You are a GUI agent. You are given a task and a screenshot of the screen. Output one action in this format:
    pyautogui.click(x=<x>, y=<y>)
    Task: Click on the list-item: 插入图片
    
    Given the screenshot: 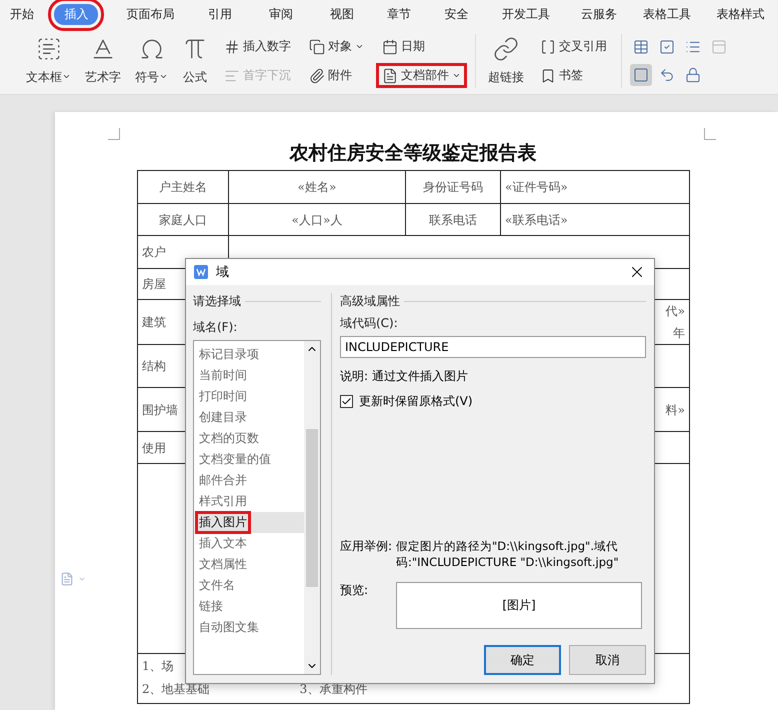 What is the action you would take?
    pyautogui.click(x=250, y=522)
    